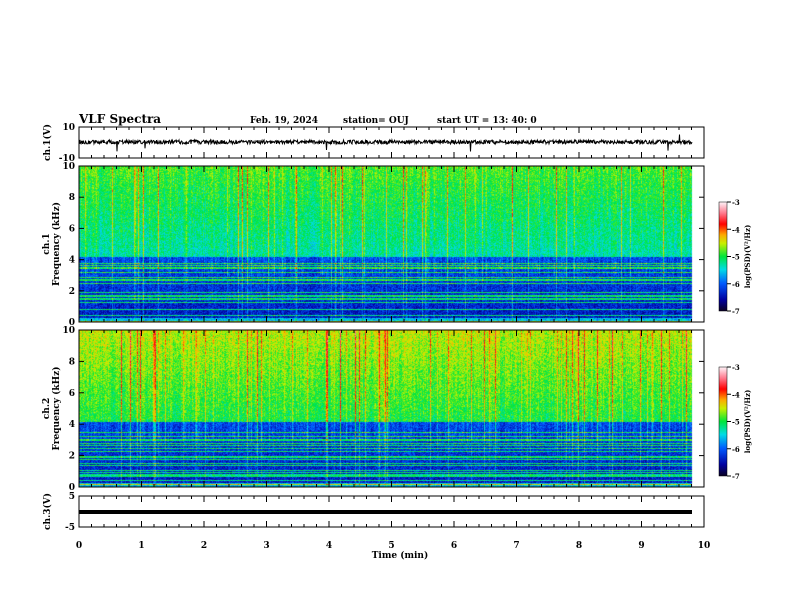  Describe the element at coordinates (641, 546) in the screenshot. I see `x-tick-label: 9` at that location.